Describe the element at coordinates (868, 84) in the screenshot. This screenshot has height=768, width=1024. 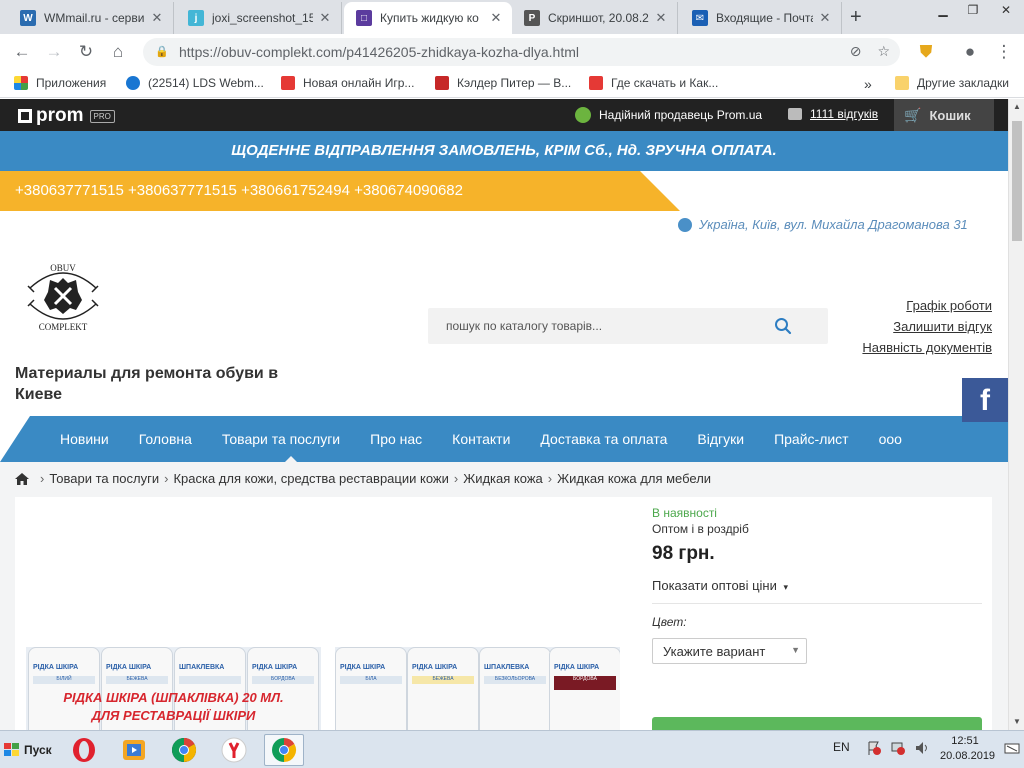
I see `more-bookmarks-chevron-icon: »` at that location.